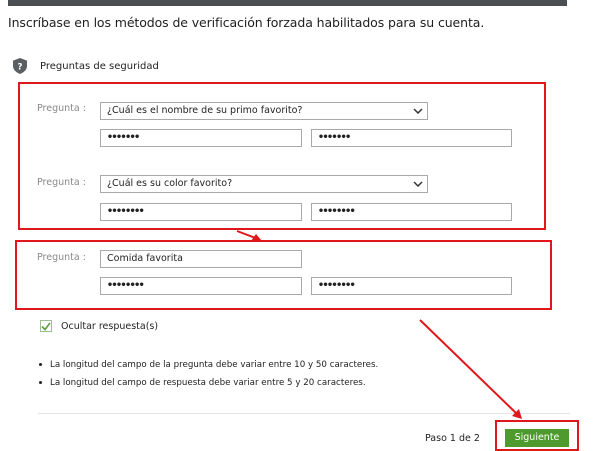 The image size is (595, 451). What do you see at coordinates (110, 326) in the screenshot?
I see `hide-answers-label: Ocultar respuesta(s)` at bounding box center [110, 326].